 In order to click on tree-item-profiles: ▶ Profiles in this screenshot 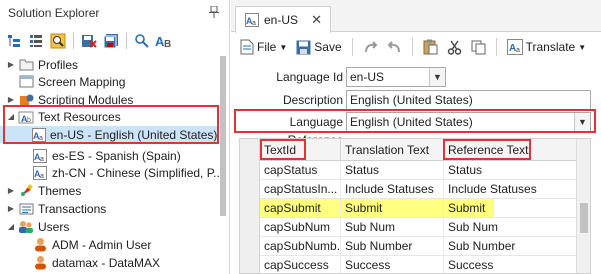, I will do `click(42, 64)`.